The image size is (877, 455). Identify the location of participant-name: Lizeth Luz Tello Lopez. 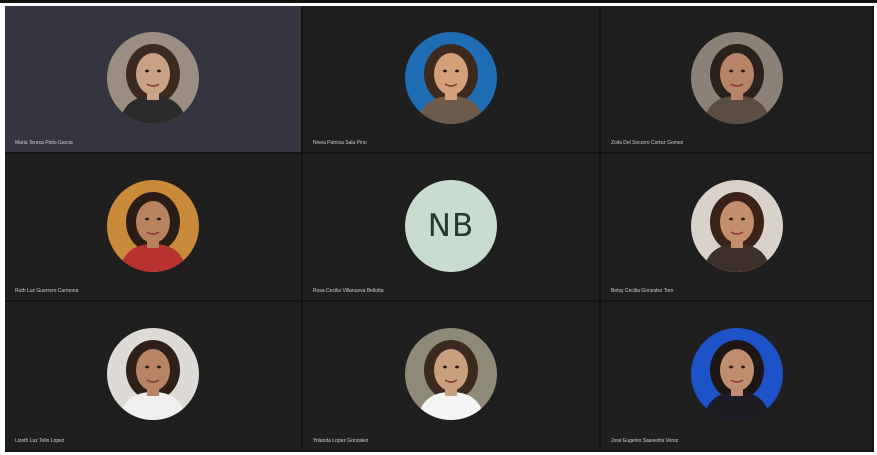
(40, 441).